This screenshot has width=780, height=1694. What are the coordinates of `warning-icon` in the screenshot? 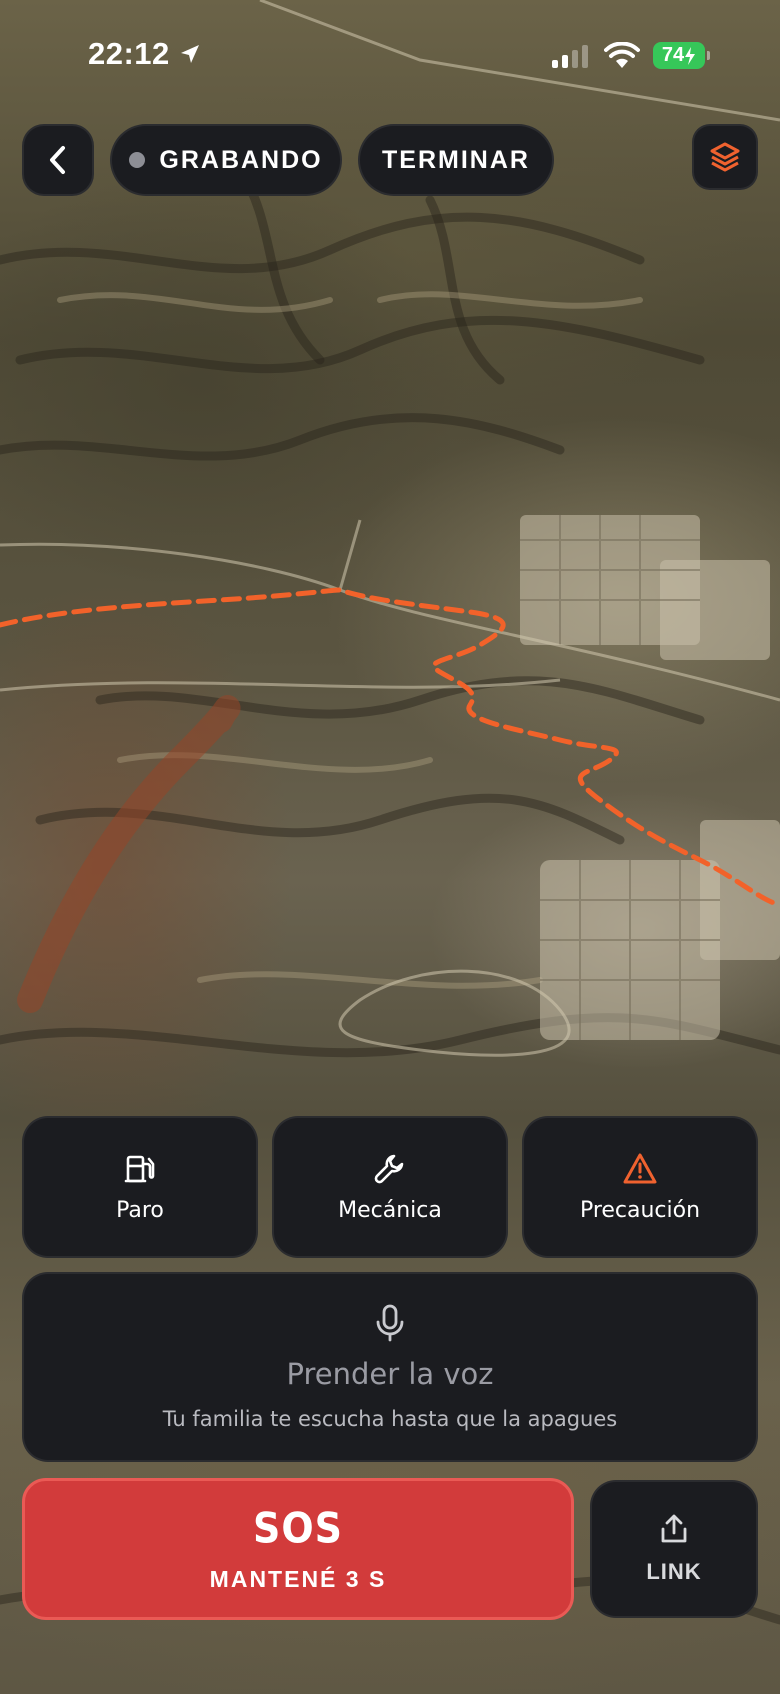 It's located at (640, 1168).